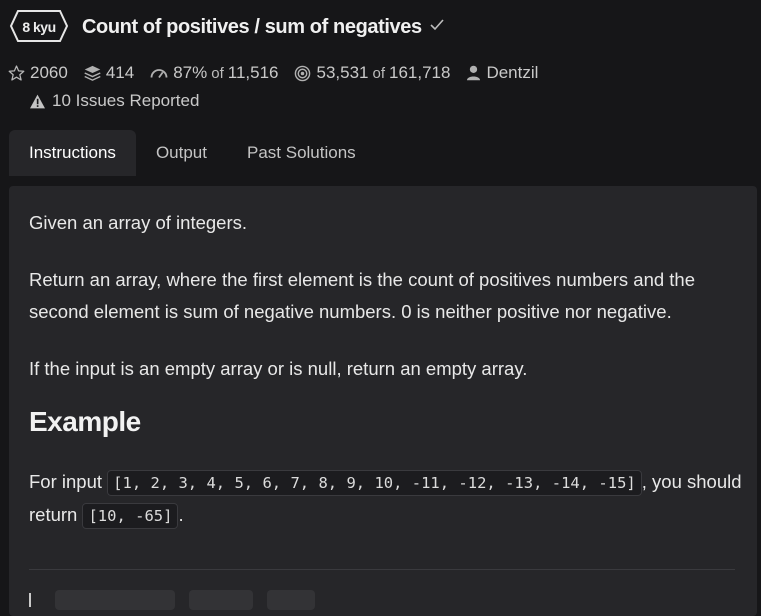 This screenshot has height=616, width=761. I want to click on satisfaction-percent: 87%, so click(190, 72).